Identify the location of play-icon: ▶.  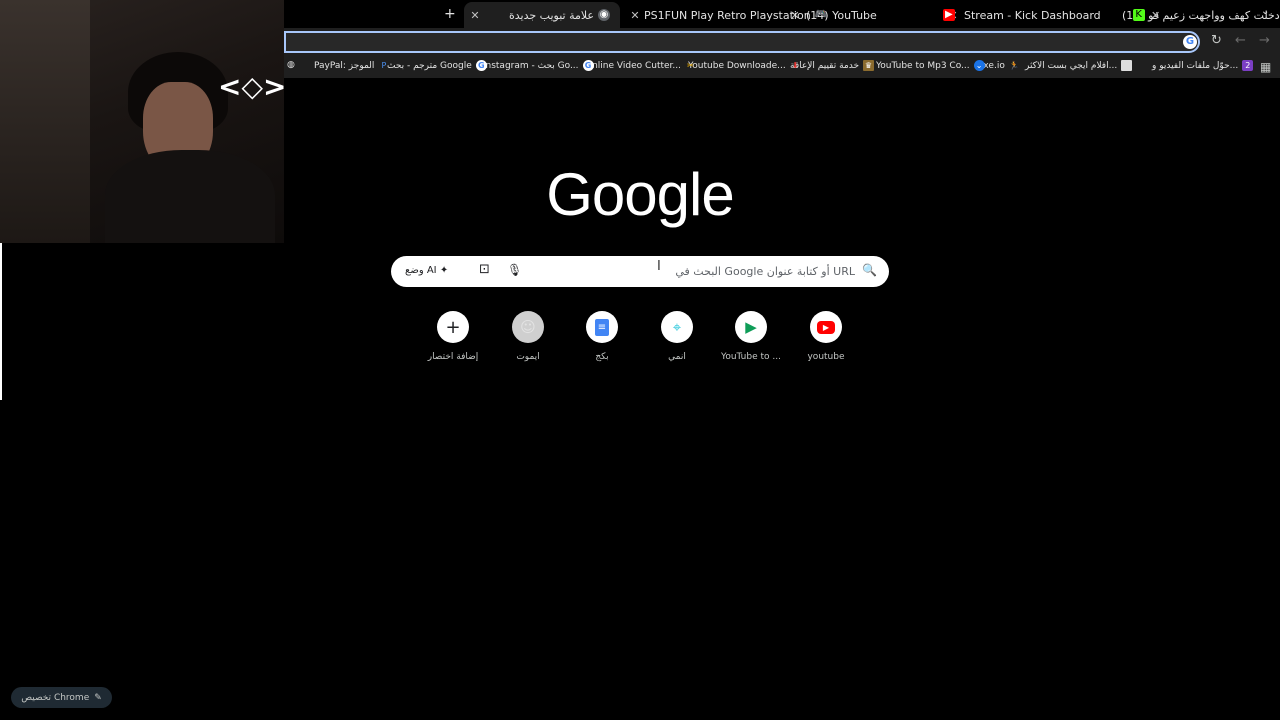
(751, 327).